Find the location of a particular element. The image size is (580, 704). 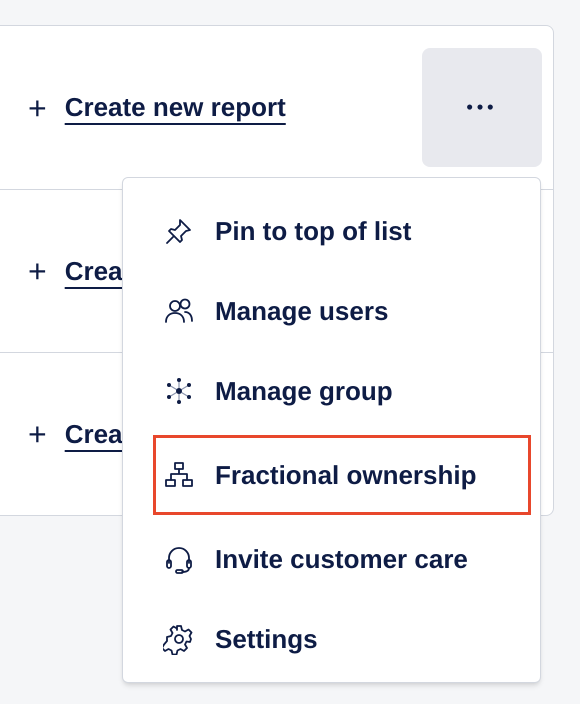

menu-item: Manage users is located at coordinates (341, 311).